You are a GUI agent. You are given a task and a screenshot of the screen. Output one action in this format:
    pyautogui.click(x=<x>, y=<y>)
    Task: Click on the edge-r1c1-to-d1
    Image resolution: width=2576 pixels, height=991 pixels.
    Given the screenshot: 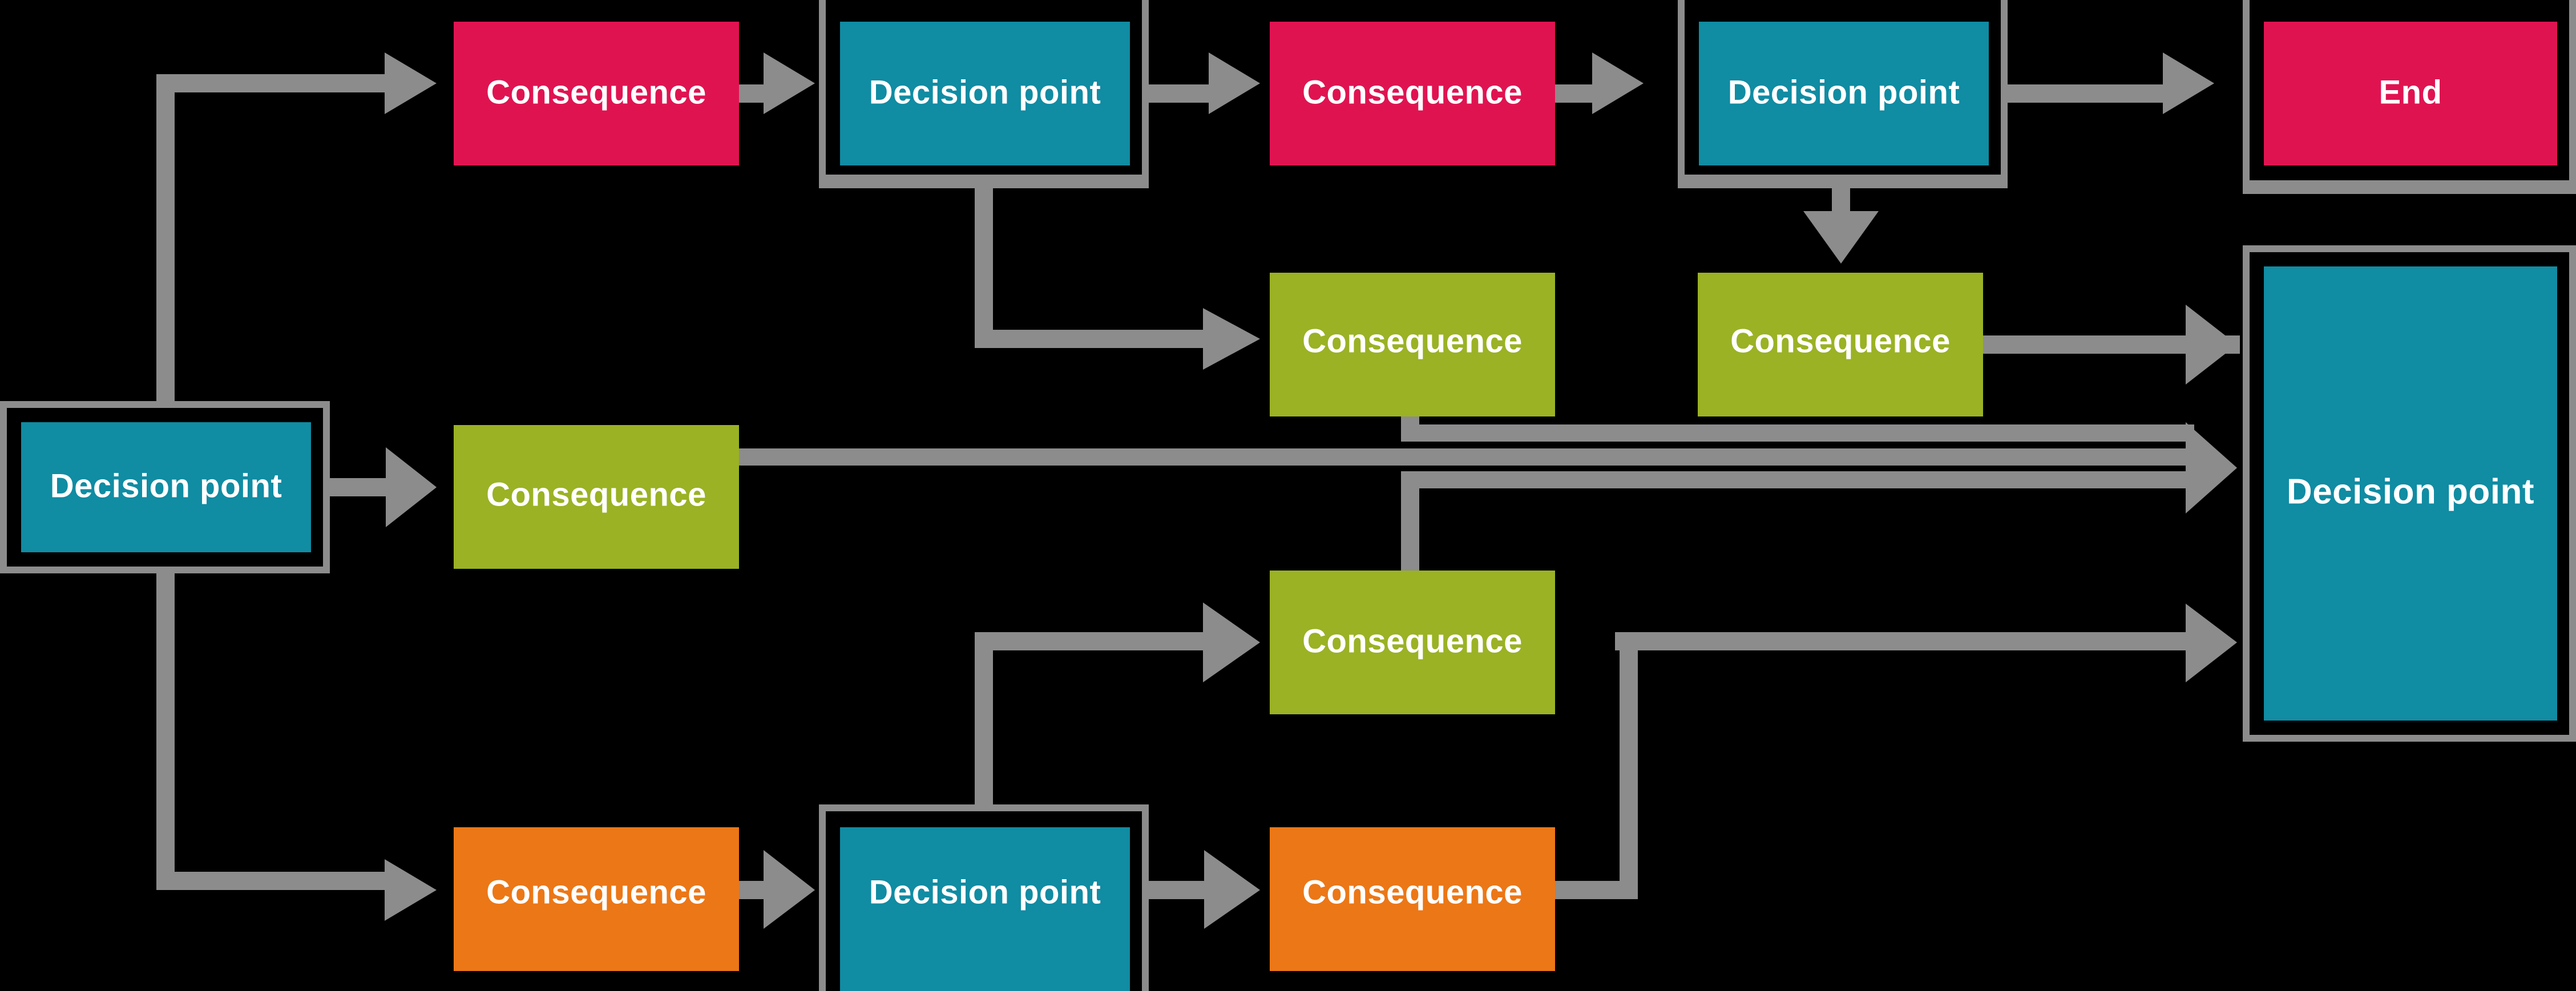 What is the action you would take?
    pyautogui.click(x=777, y=83)
    